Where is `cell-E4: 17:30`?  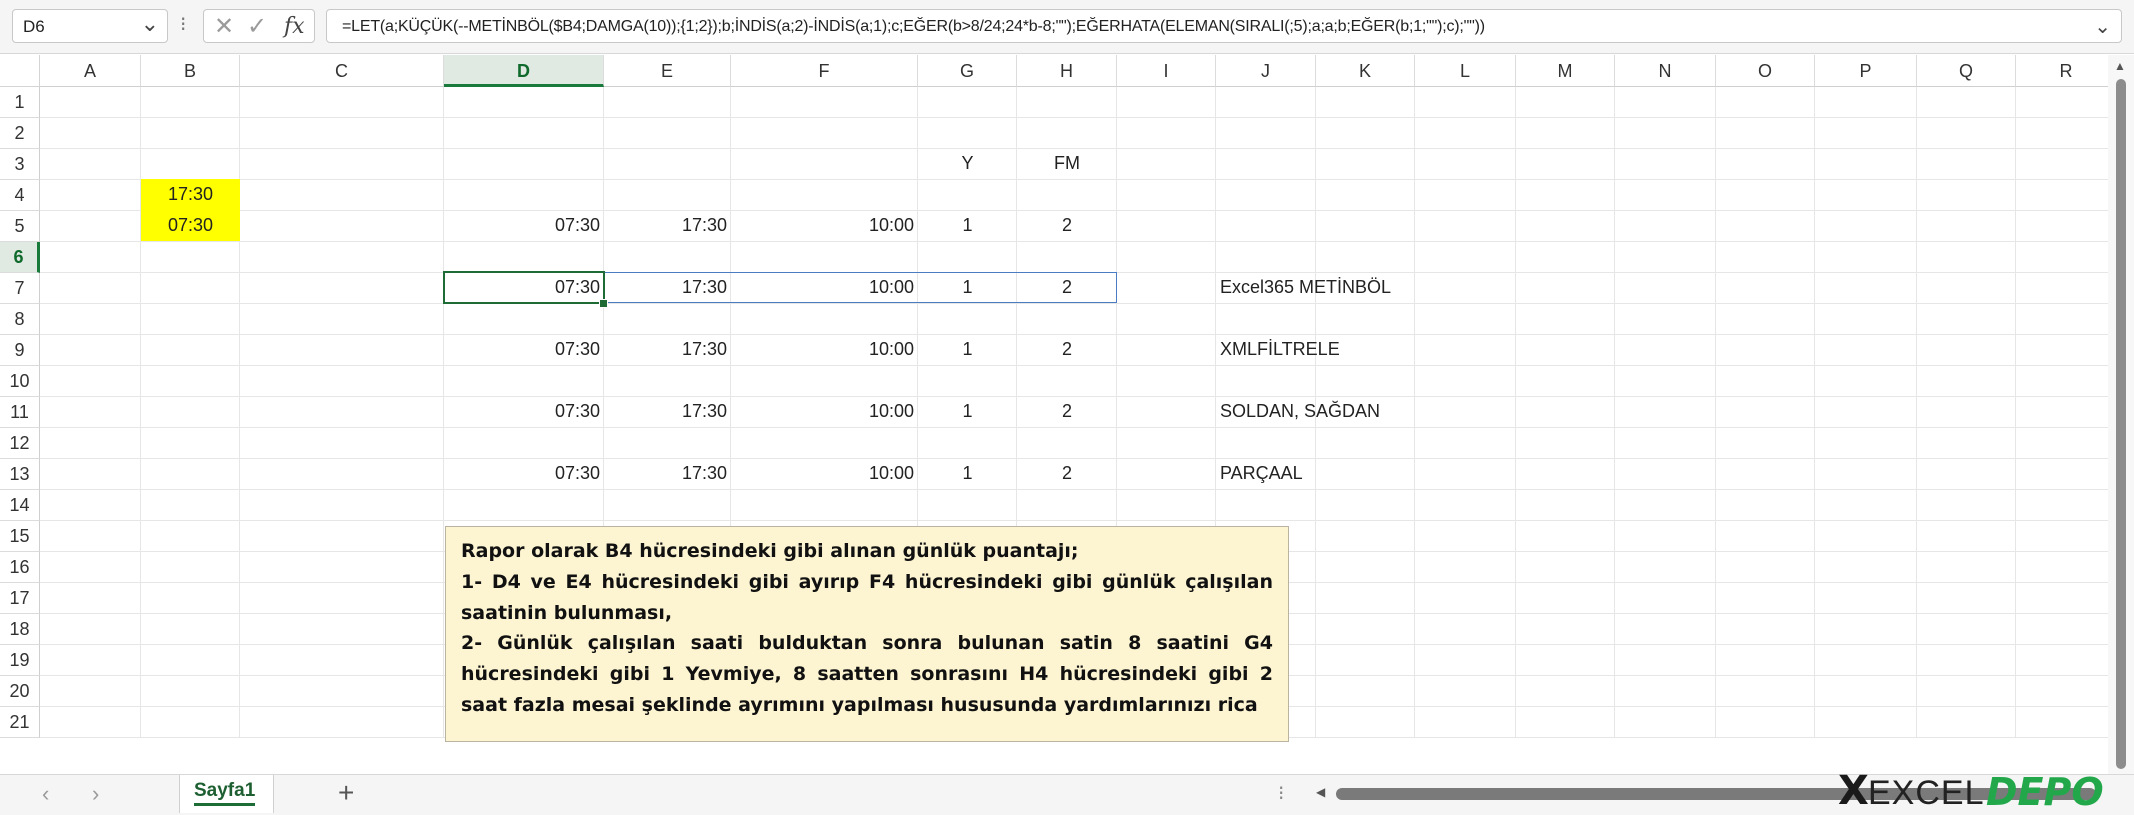
cell-E4: 17:30 is located at coordinates (667, 225).